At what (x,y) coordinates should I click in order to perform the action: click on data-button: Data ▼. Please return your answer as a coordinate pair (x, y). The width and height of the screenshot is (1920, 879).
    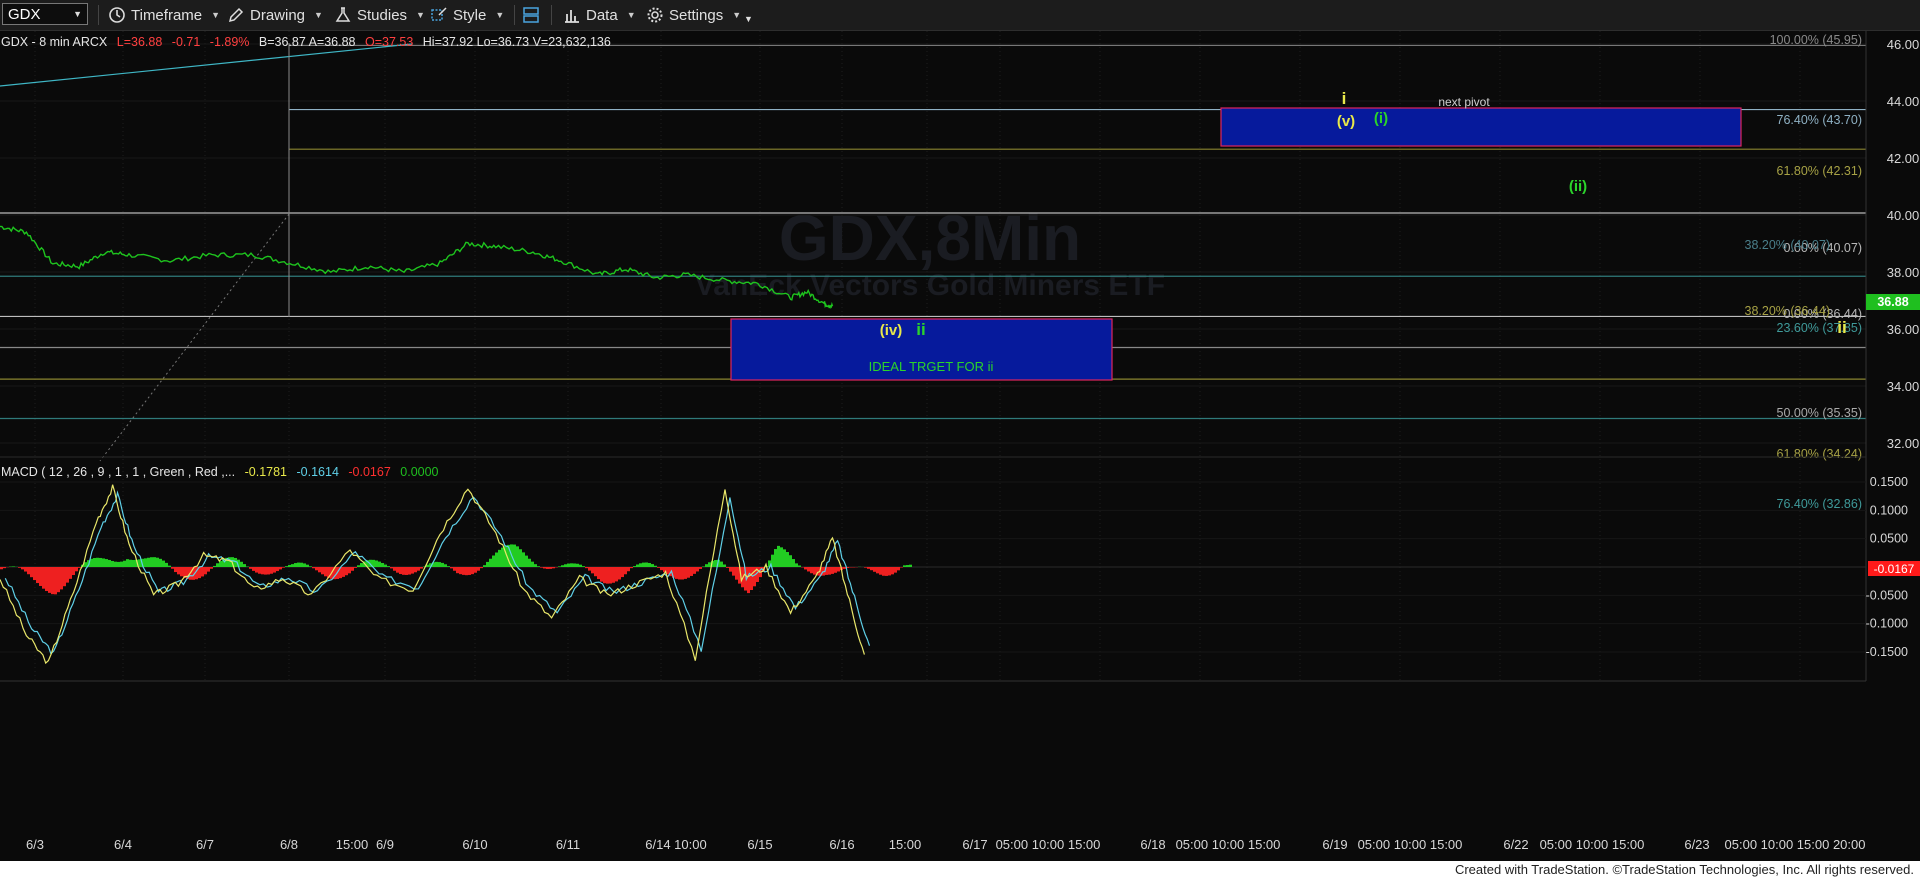
    Looking at the image, I should click on (599, 15).